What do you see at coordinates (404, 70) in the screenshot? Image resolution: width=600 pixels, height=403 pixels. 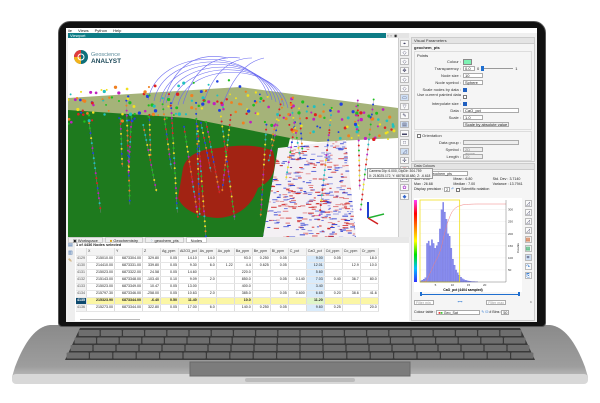 I see `view-top-icon: ✥` at bounding box center [404, 70].